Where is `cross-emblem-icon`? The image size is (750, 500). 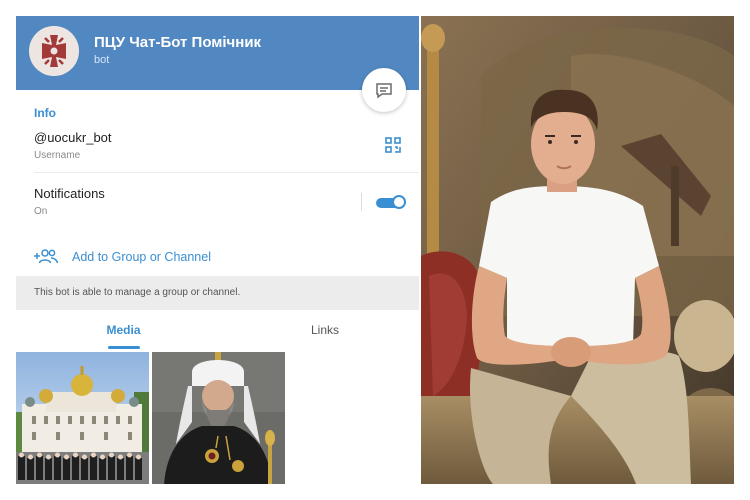
cross-emblem-icon is located at coordinates (54, 51).